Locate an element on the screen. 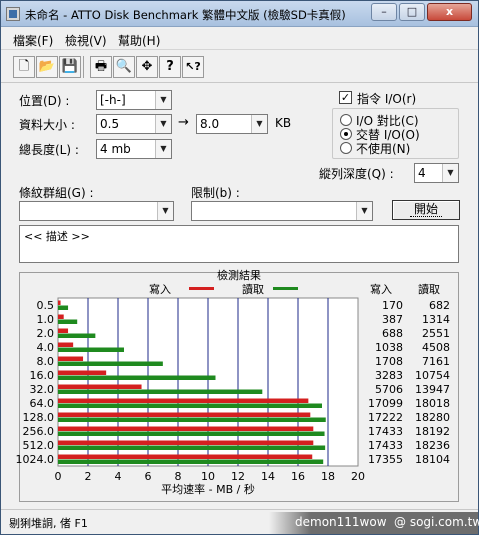 The width and height of the screenshot is (479, 535). status-text: 剔猁堆詷, 偖 F1 is located at coordinates (48, 523).